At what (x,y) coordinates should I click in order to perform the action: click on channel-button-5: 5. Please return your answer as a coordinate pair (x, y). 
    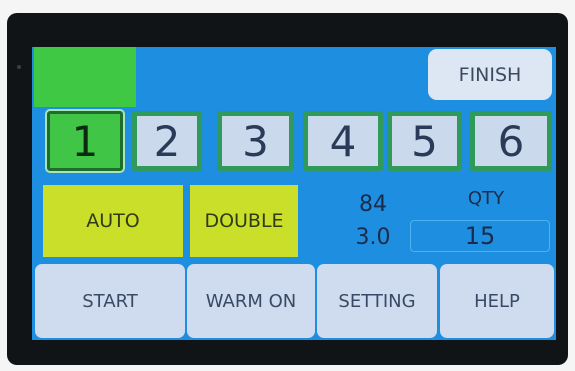
    Looking at the image, I should click on (424, 141).